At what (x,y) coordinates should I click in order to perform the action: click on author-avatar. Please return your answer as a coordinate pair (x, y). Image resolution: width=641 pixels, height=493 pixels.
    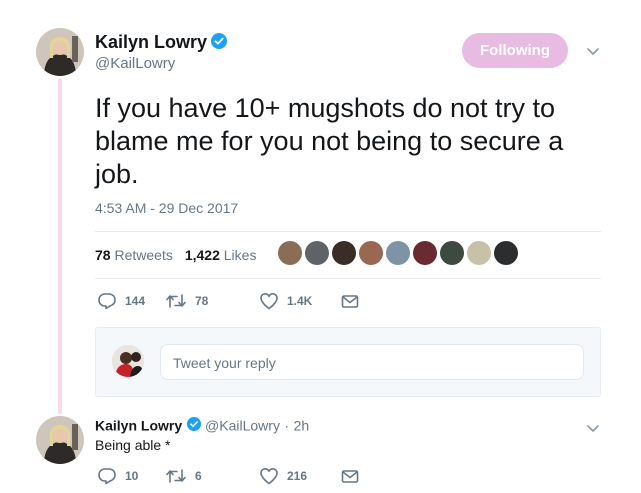
    Looking at the image, I should click on (60, 52).